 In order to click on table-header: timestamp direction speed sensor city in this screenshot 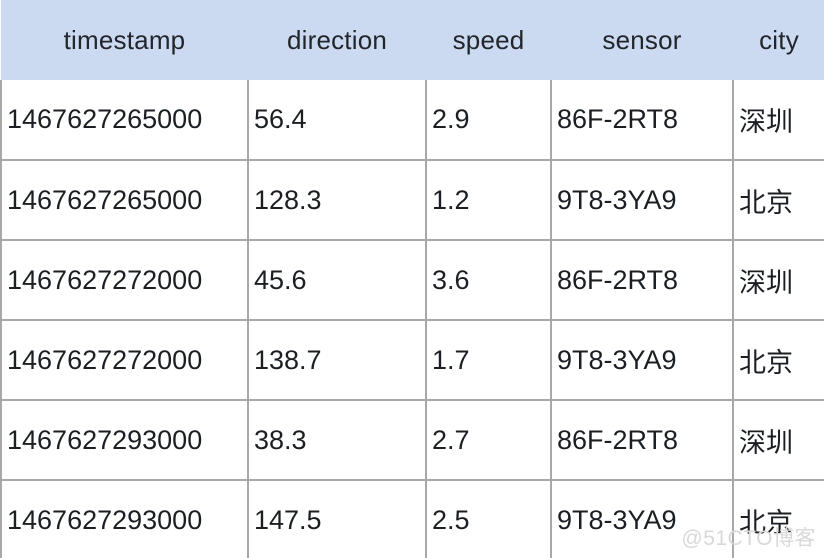, I will do `click(412, 40)`.